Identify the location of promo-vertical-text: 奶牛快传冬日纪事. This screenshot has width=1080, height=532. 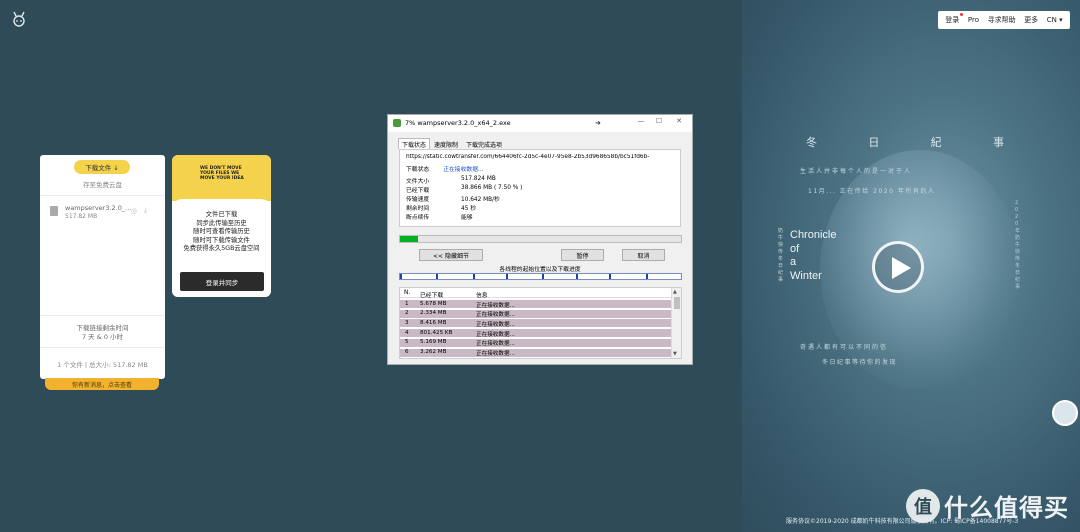
(781, 255).